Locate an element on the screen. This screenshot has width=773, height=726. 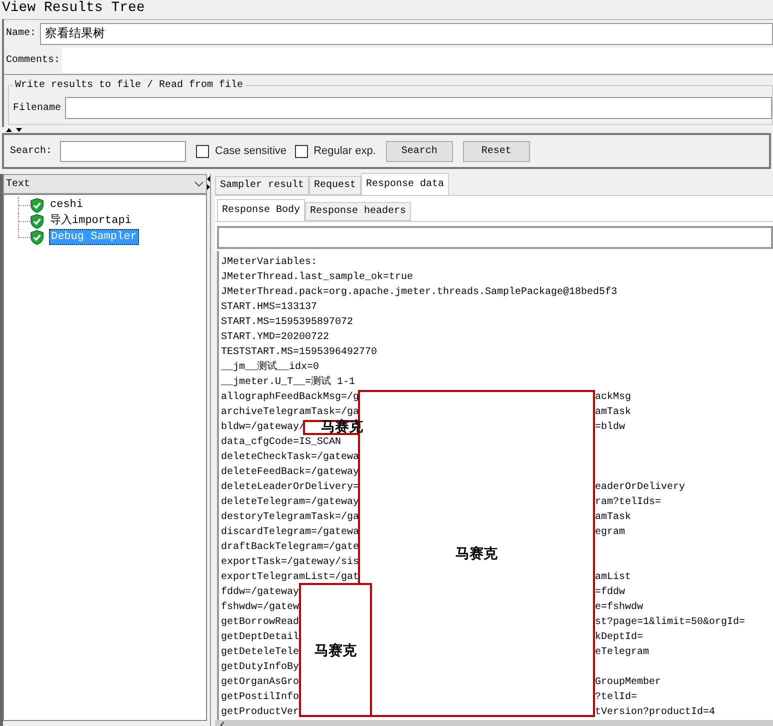
tab: Response Body is located at coordinates (261, 210).